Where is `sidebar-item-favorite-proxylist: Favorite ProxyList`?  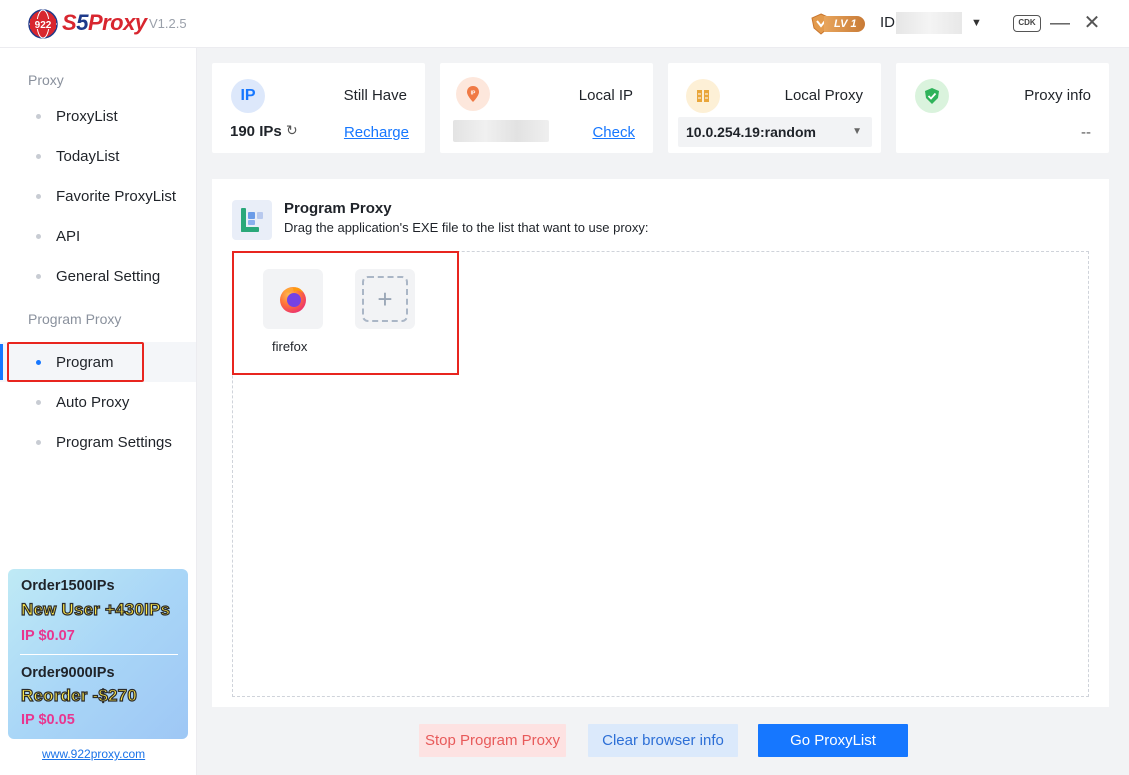
sidebar-item-favorite-proxylist: Favorite ProxyList is located at coordinates (98, 196).